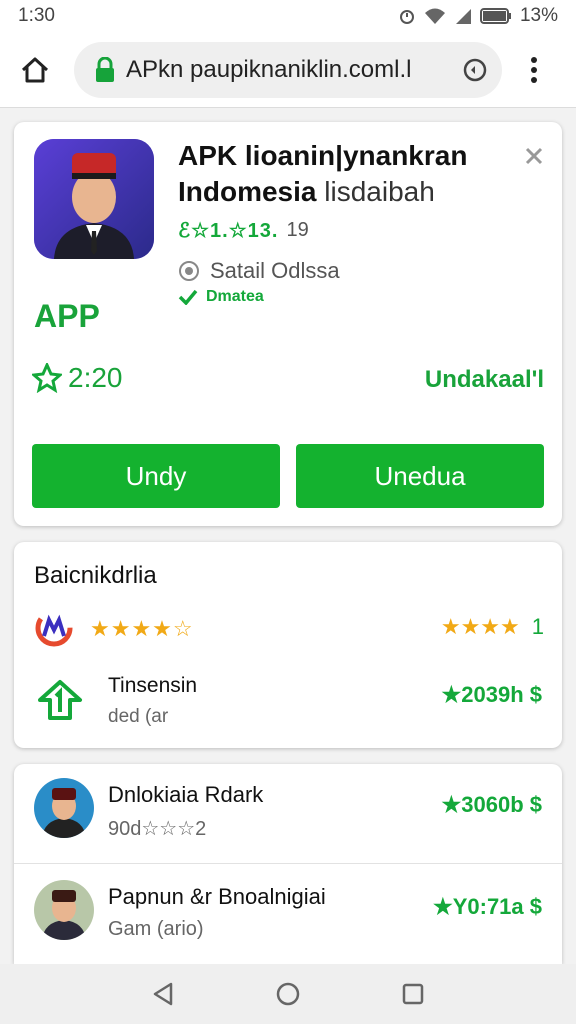 The height and width of the screenshot is (1024, 576). I want to click on back-icon, so click(162, 994).